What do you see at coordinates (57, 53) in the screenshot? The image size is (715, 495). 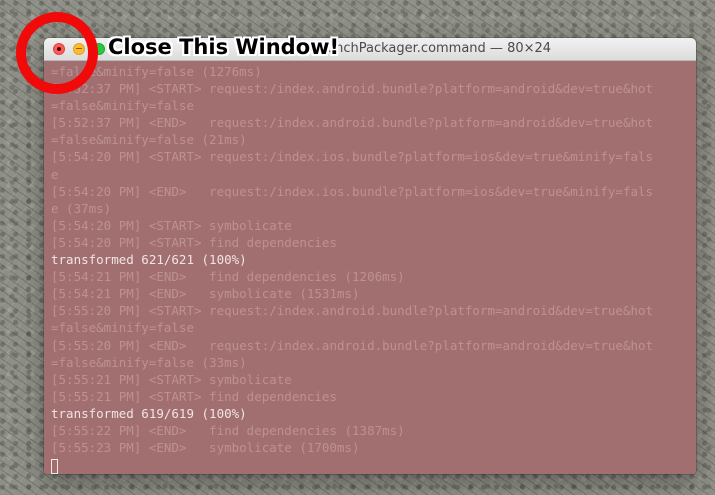 I see `highlight-circle` at bounding box center [57, 53].